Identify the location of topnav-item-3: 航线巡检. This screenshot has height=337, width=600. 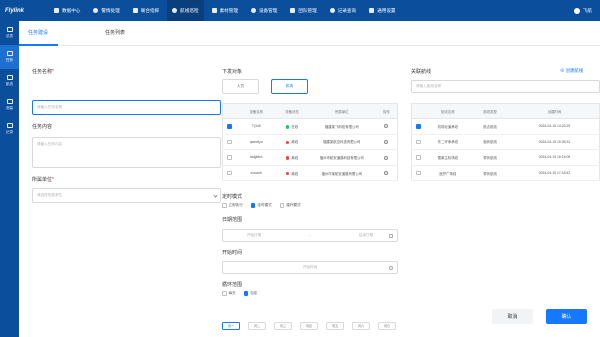
(185, 10).